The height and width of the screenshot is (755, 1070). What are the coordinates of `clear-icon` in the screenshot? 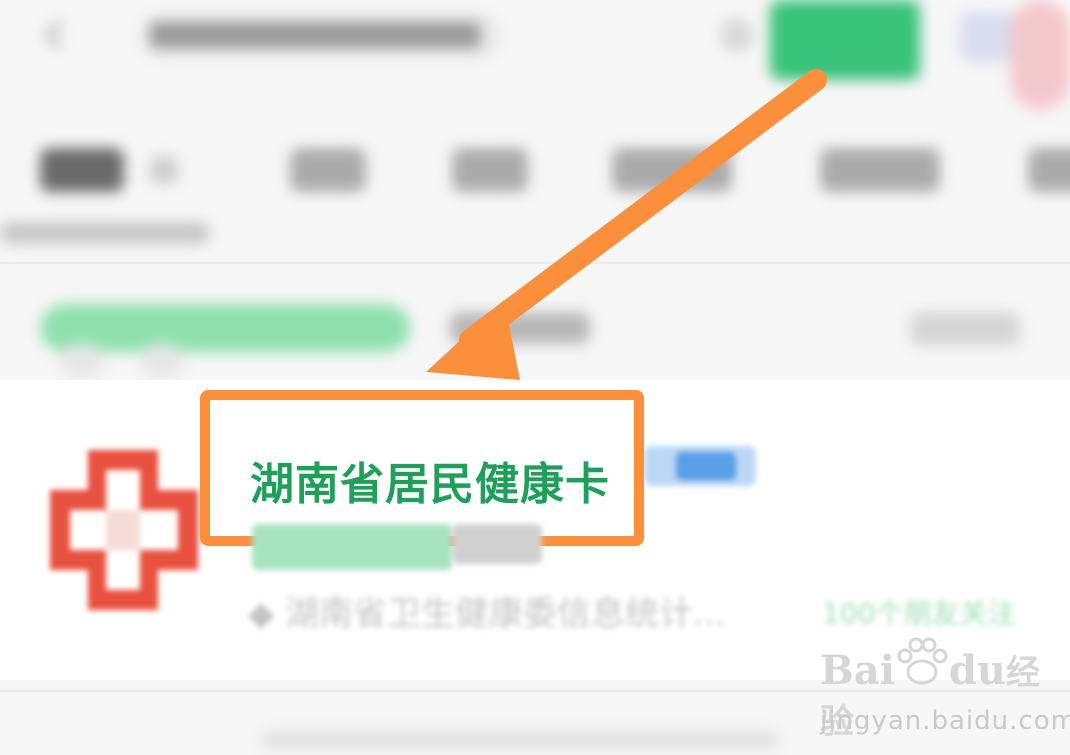 It's located at (737, 35).